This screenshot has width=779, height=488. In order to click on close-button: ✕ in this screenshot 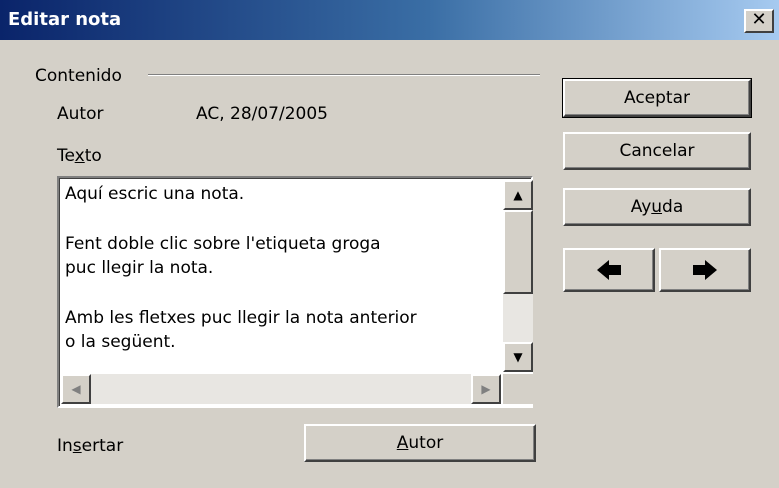, I will do `click(759, 21)`.